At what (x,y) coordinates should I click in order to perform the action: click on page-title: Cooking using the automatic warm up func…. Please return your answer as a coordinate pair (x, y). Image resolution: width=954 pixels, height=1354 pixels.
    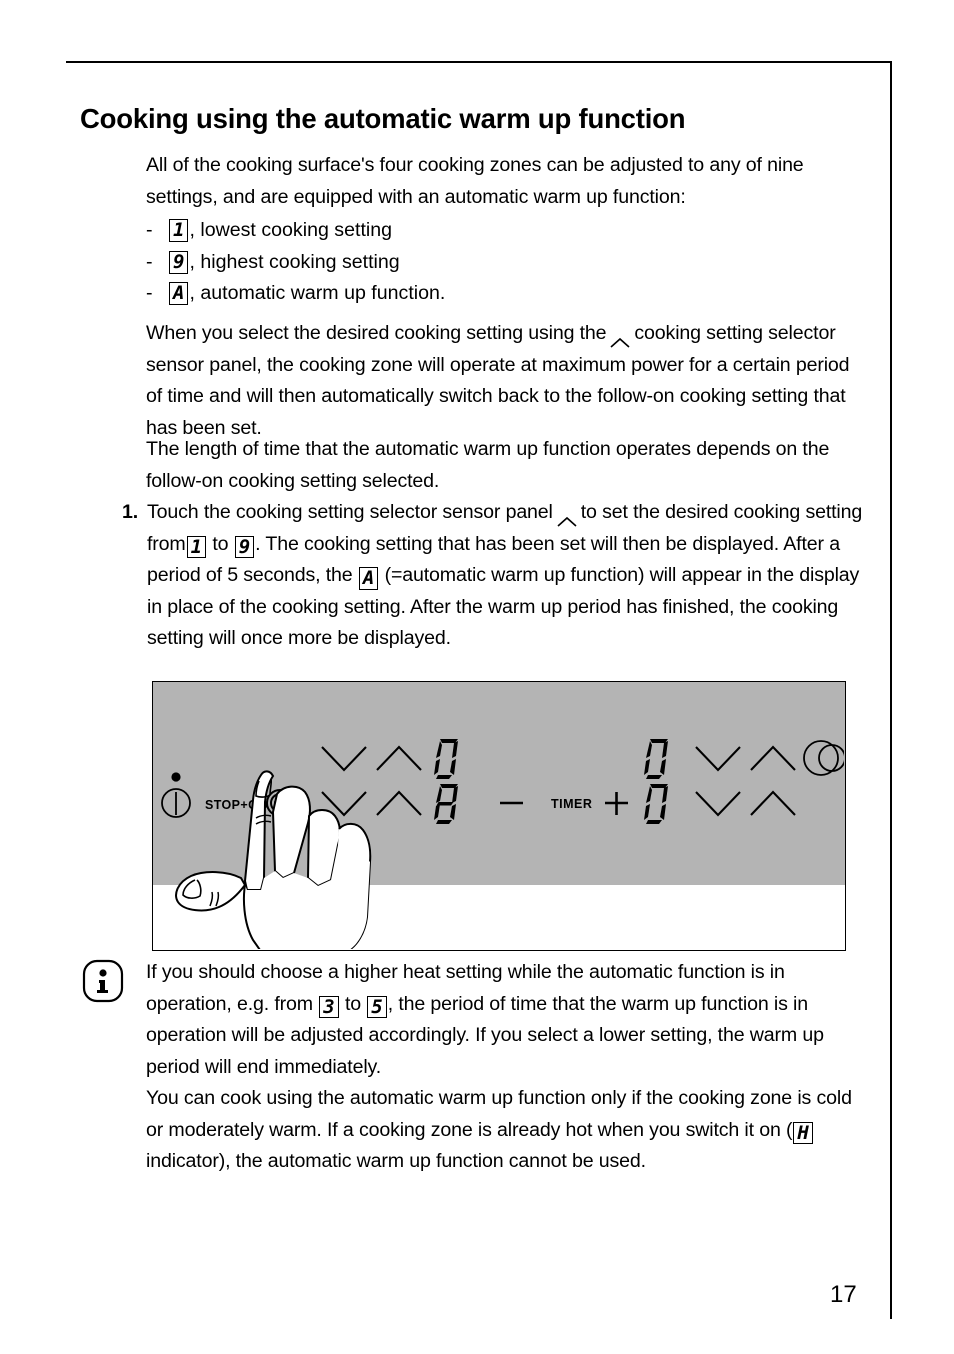
    Looking at the image, I should click on (383, 118).